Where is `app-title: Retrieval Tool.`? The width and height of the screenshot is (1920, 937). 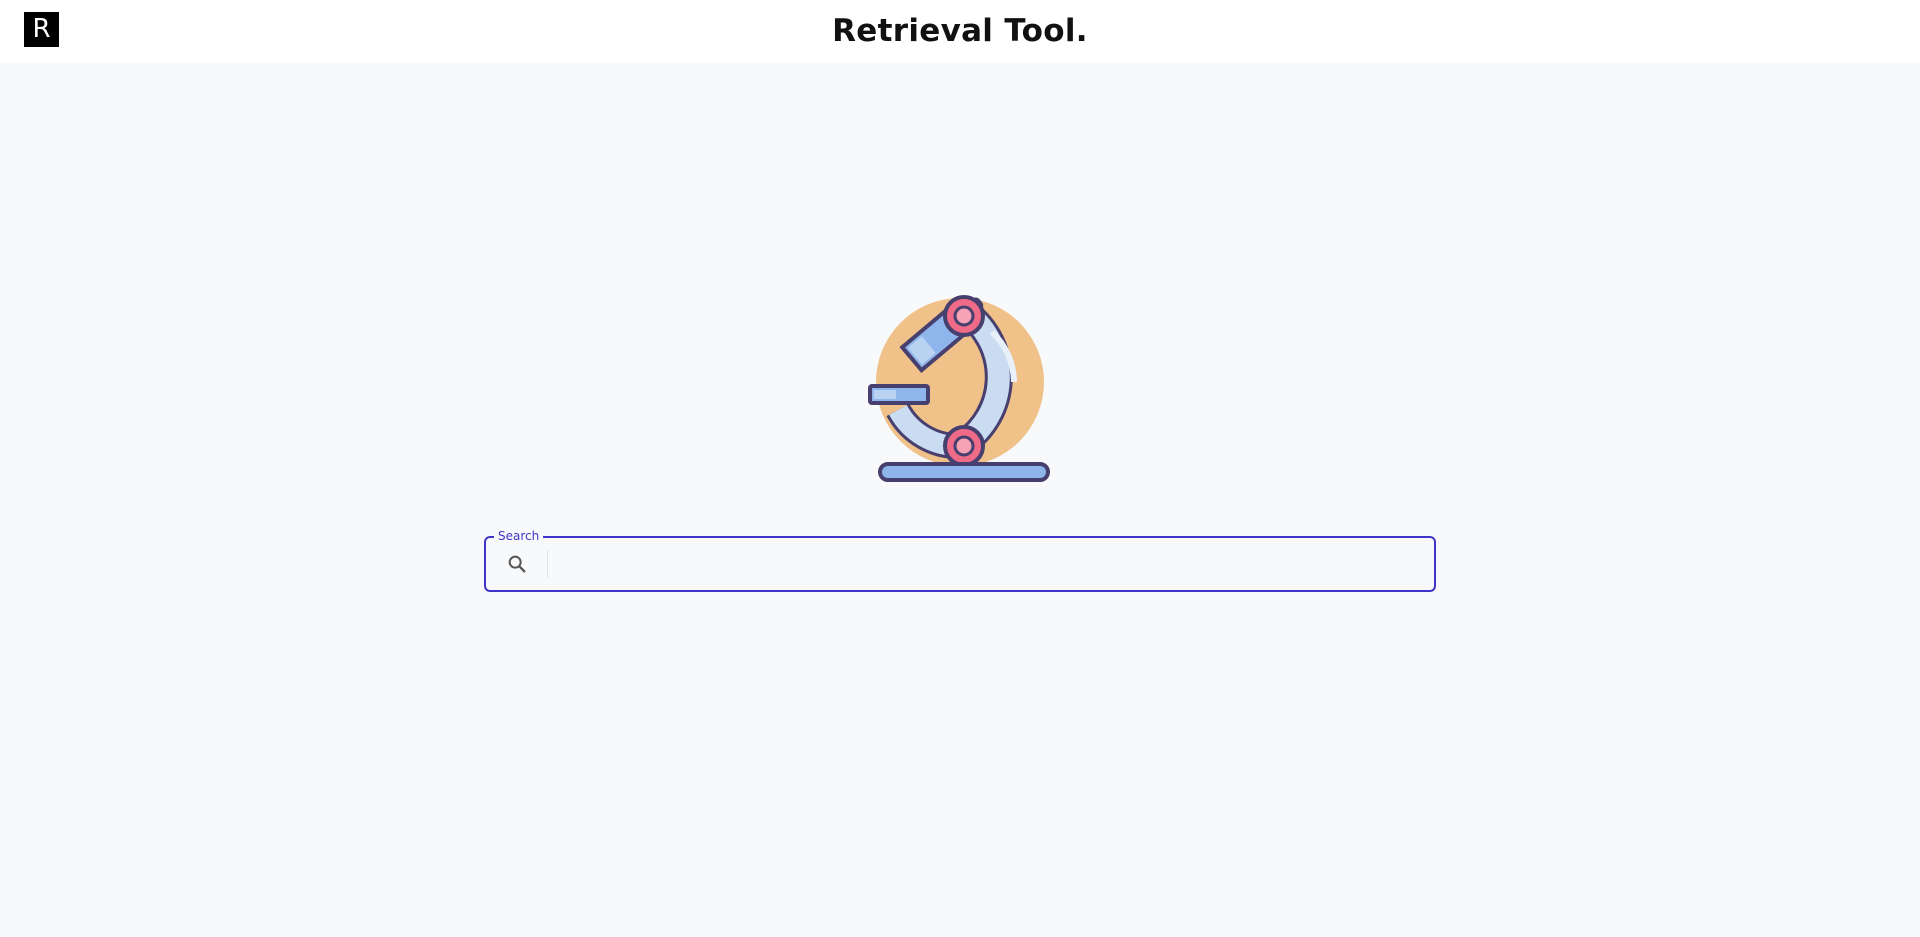
app-title: Retrieval Tool. is located at coordinates (960, 31).